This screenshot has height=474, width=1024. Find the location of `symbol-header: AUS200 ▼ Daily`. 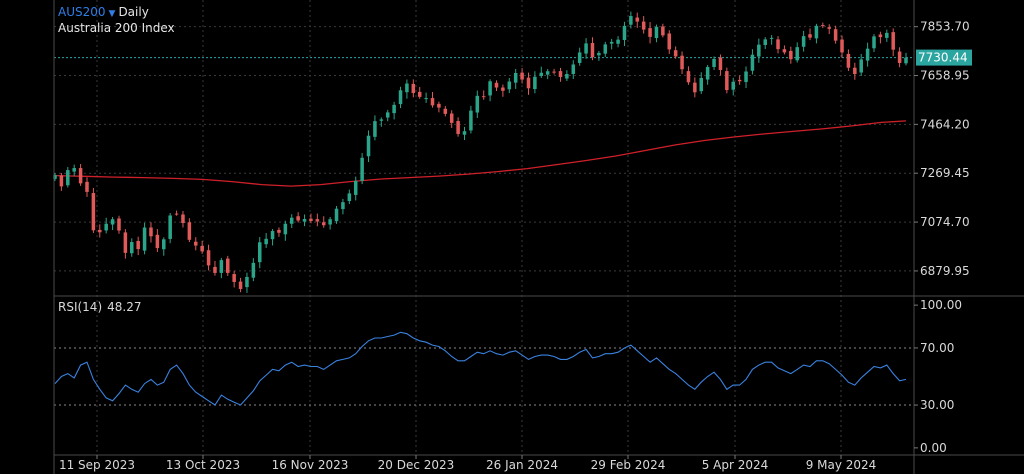

symbol-header: AUS200 ▼ Daily is located at coordinates (103, 12).